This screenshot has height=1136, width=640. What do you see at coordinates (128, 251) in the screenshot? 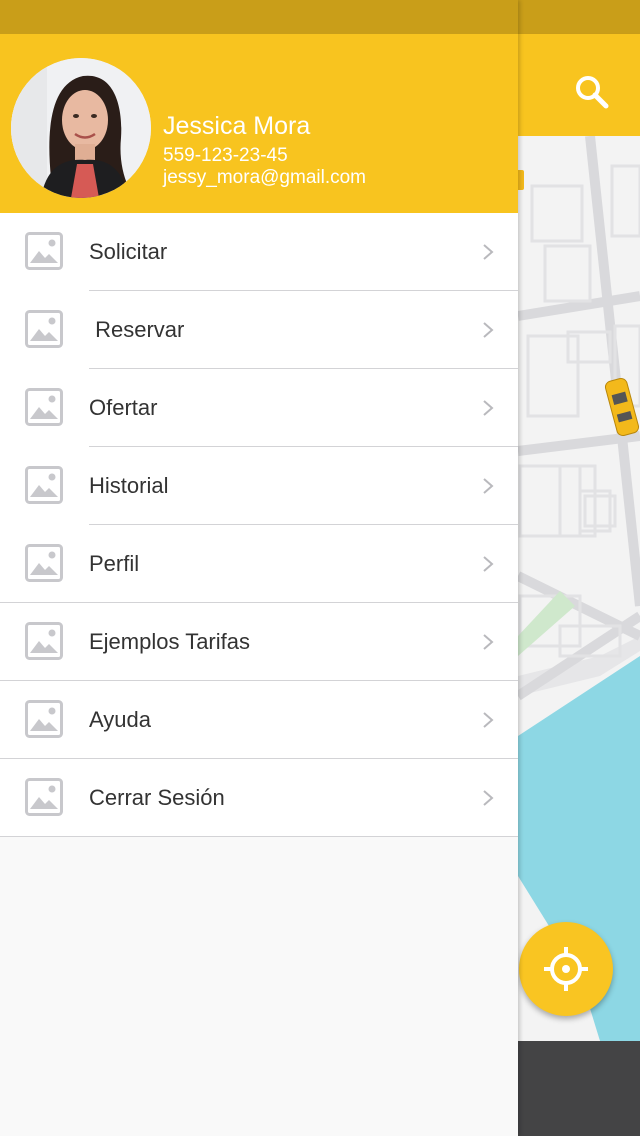
I see `menu-item-label: Solicitar` at bounding box center [128, 251].